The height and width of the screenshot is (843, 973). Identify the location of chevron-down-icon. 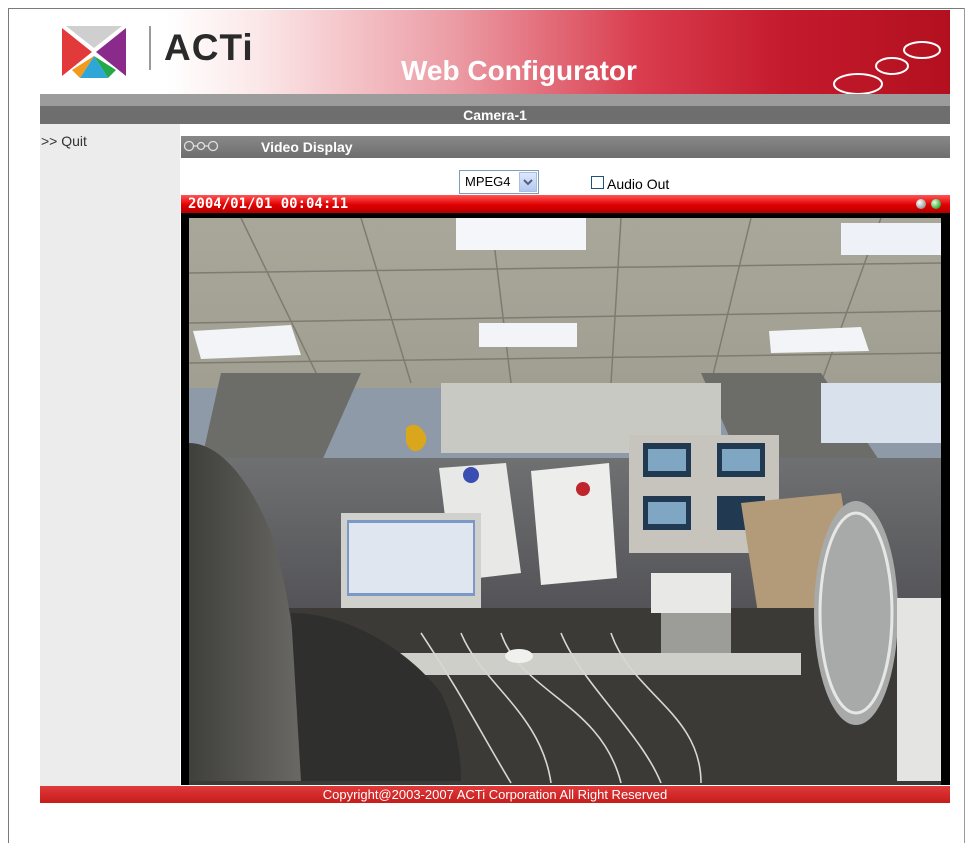
(528, 182).